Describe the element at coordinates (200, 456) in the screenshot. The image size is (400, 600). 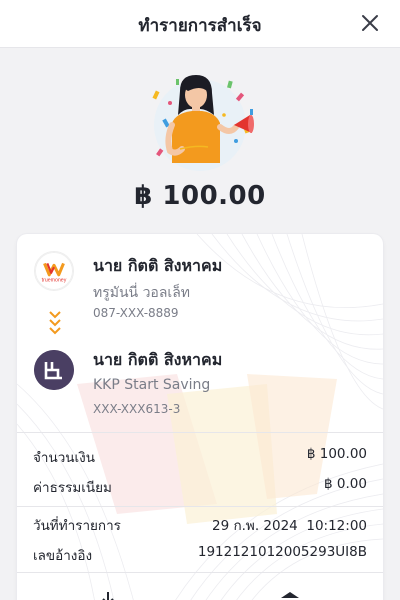
I see `amount-row: จำนวนเงิน ฿ 100.00` at that location.